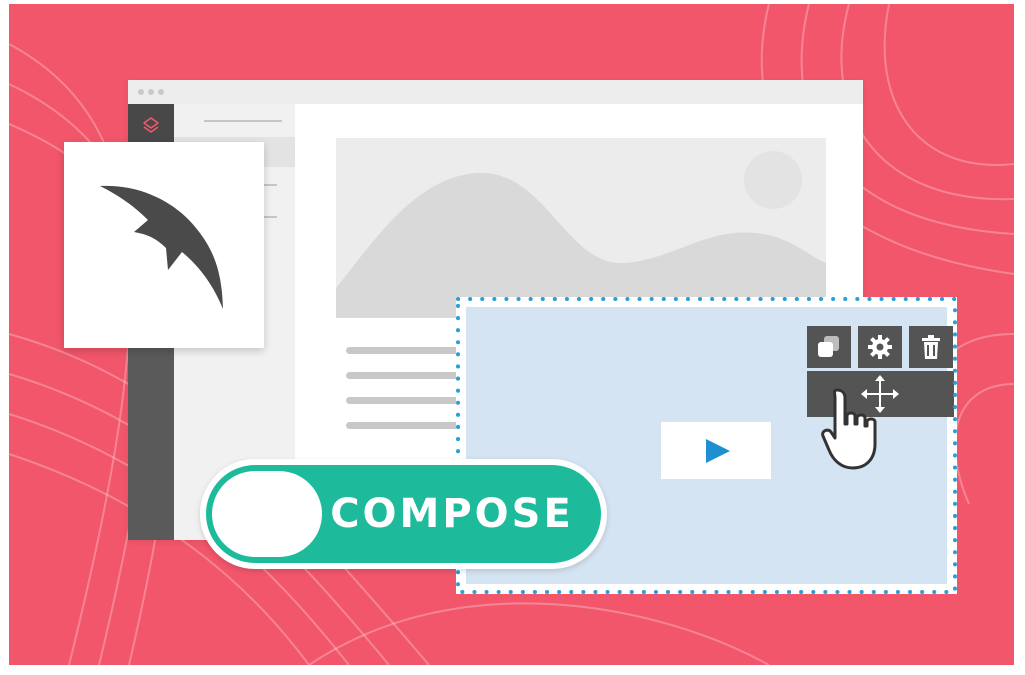 The width and height of the screenshot is (1025, 675). Describe the element at coordinates (452, 514) in the screenshot. I see `compose-label: COMPOSE` at that location.